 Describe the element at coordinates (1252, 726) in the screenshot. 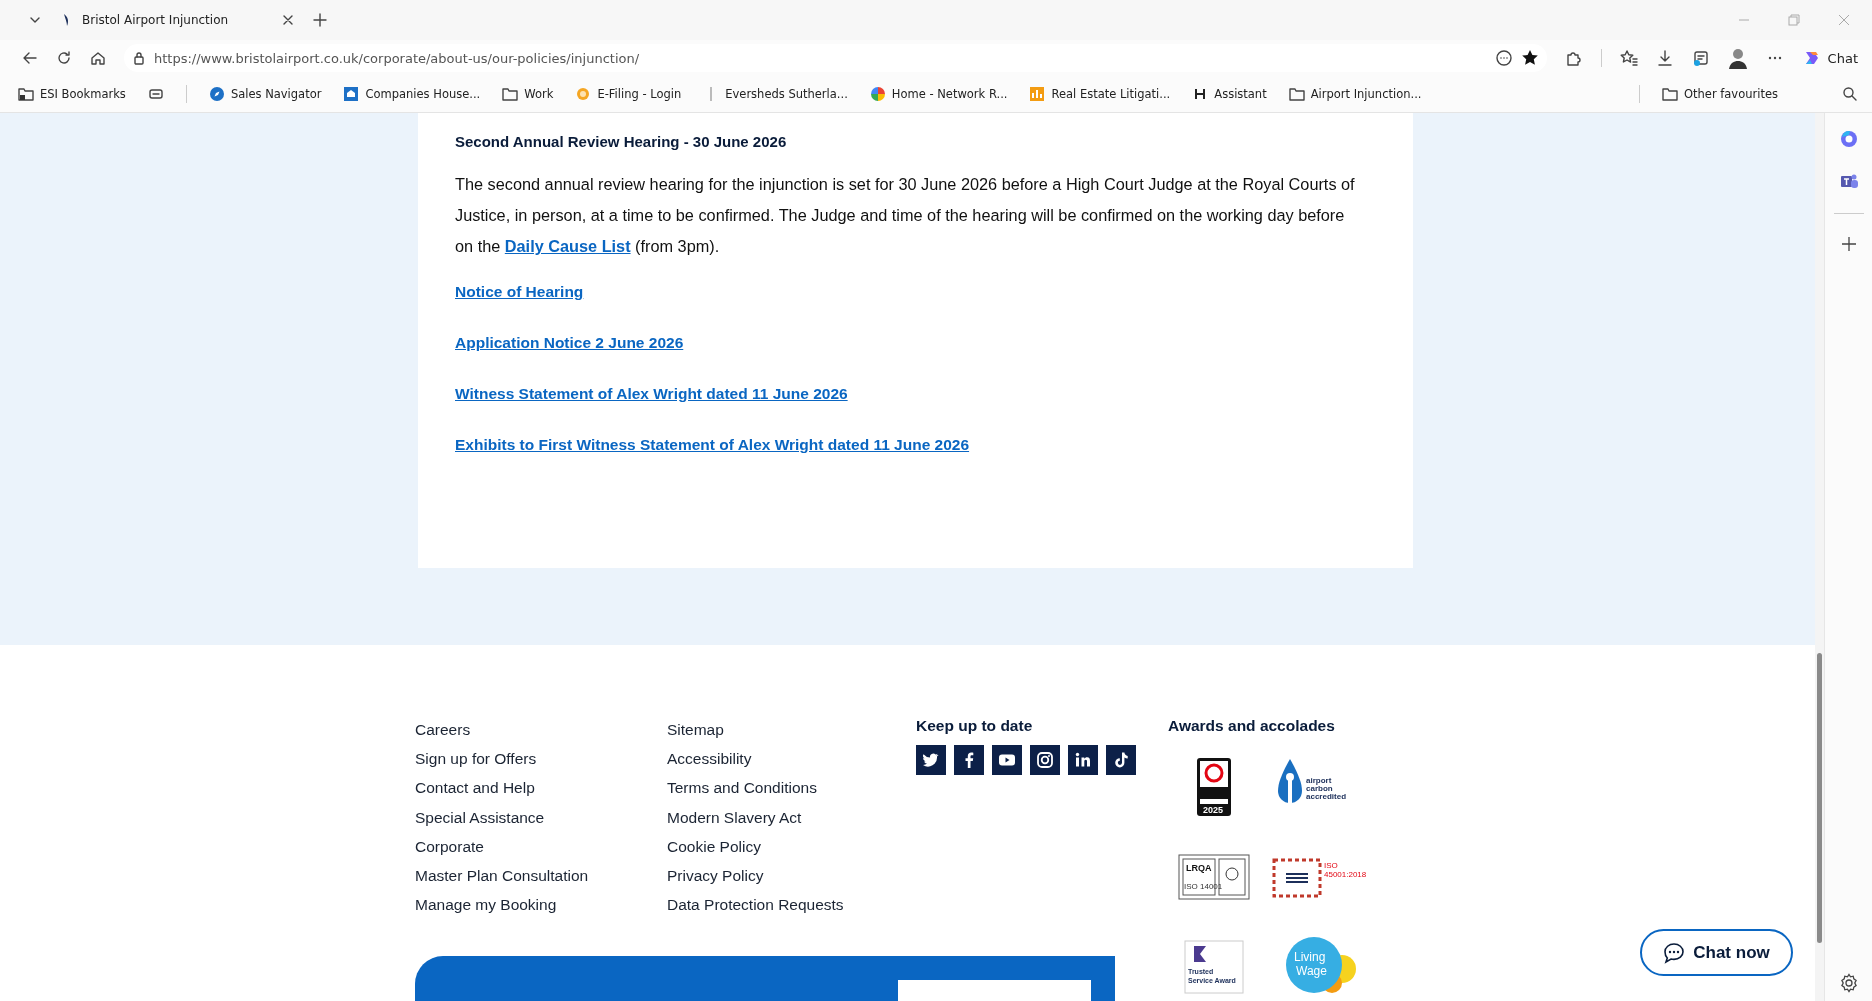

I see `footer-heading: Awards and accolades` at that location.